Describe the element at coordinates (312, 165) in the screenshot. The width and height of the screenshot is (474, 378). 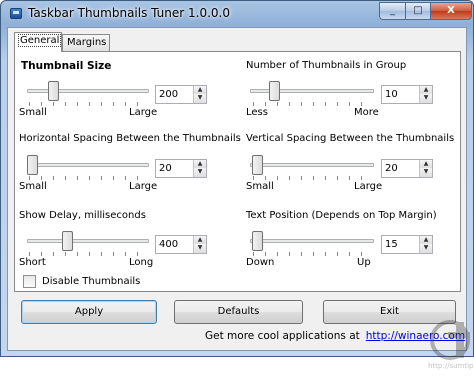
I see `vertical-spacing-track` at that location.